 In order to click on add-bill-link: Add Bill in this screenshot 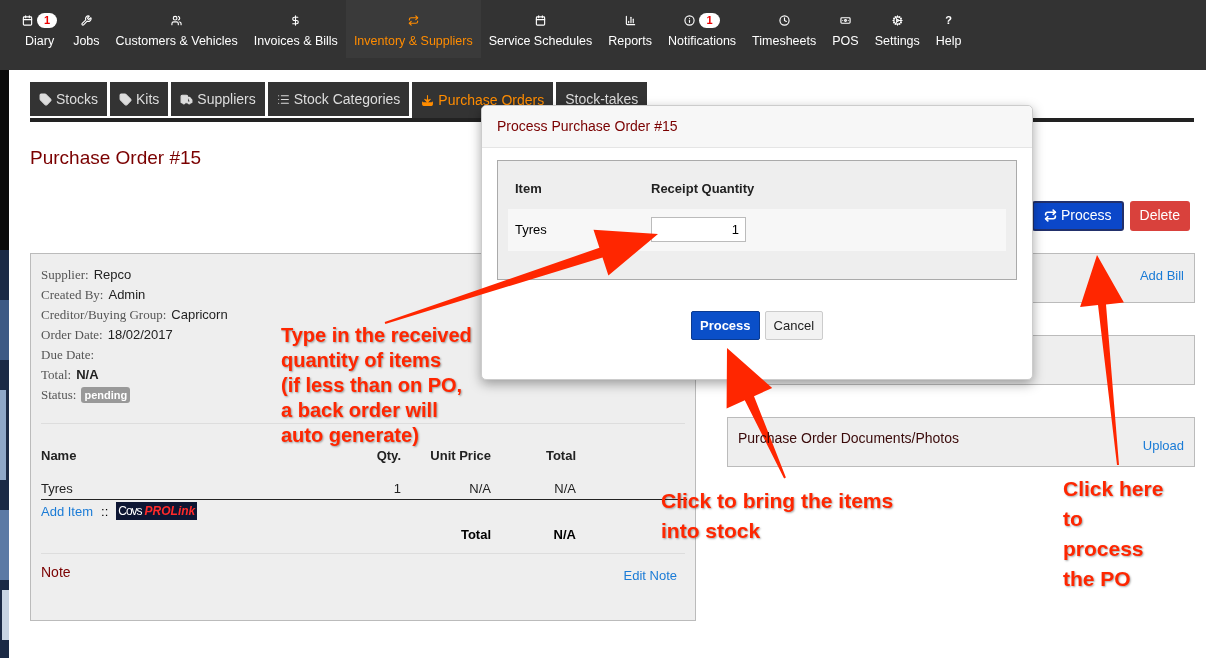, I will do `click(1161, 283)`.